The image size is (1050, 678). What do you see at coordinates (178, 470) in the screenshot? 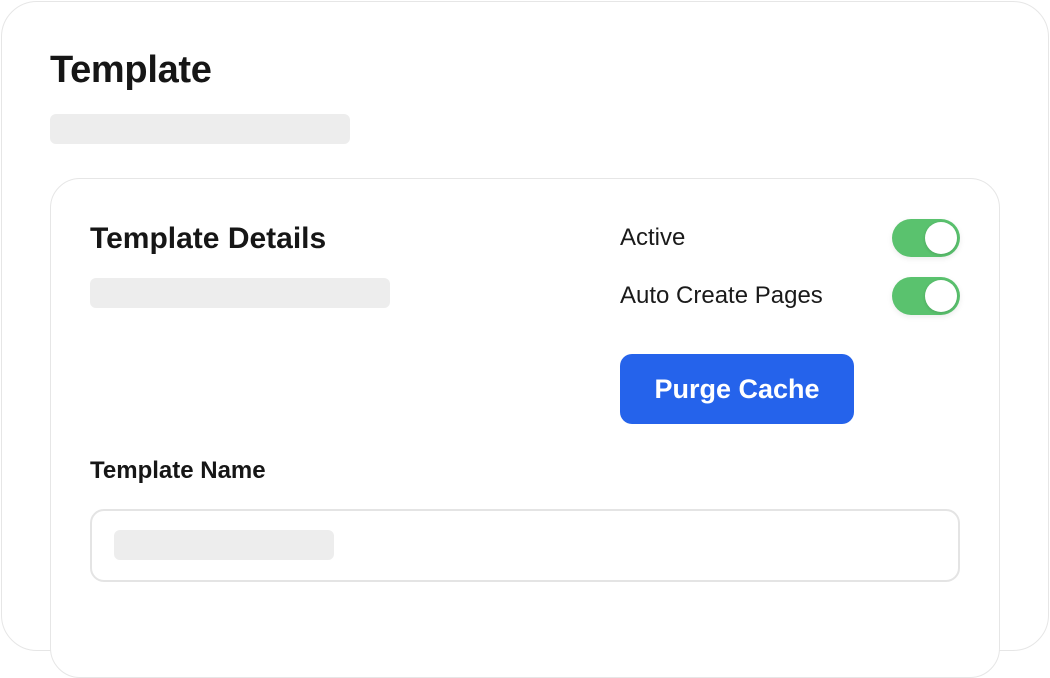
I see `template-name-label: Template Name` at bounding box center [178, 470].